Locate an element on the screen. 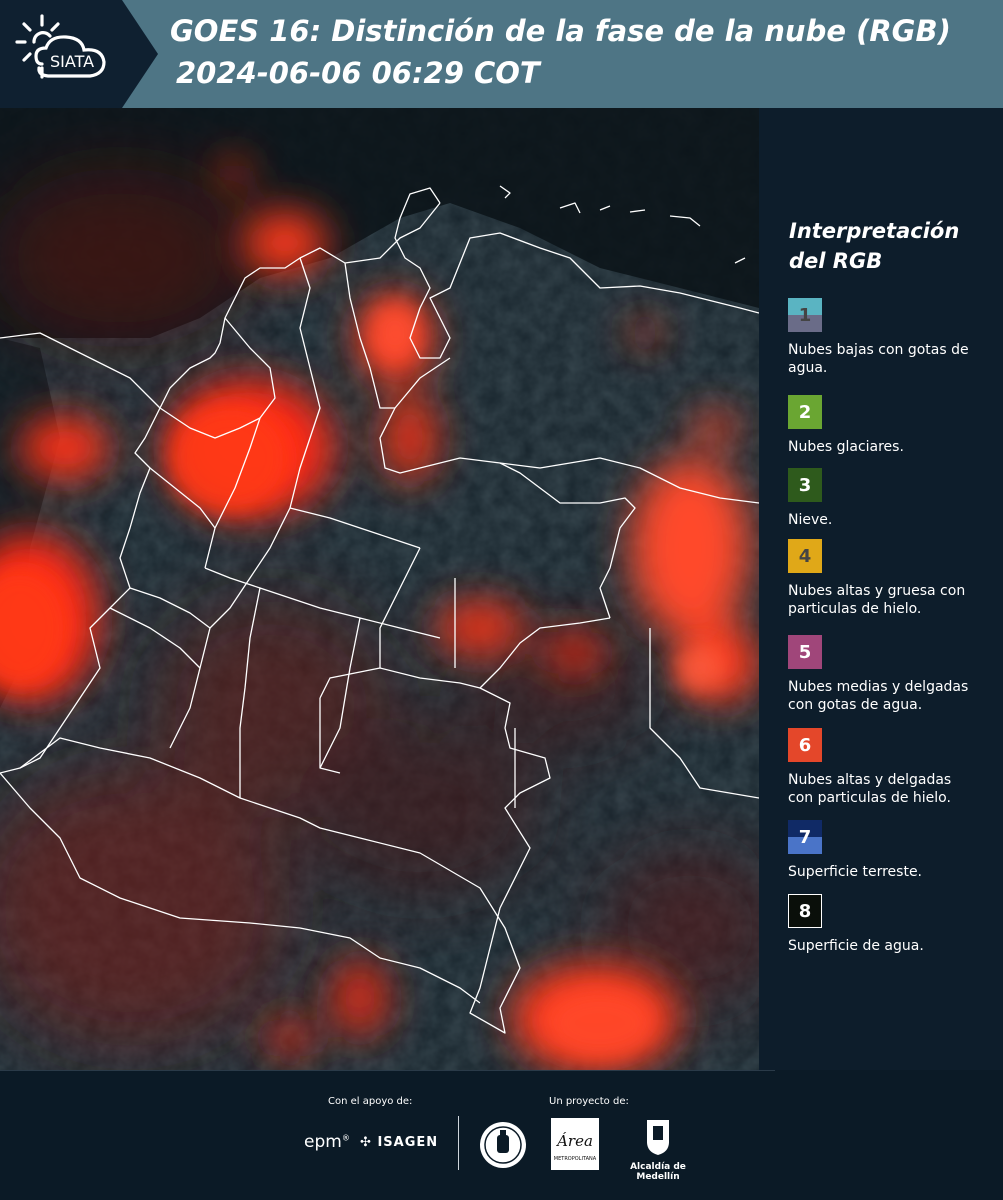 The width and height of the screenshot is (1003, 1200). logo-text: SIATA is located at coordinates (72, 61).